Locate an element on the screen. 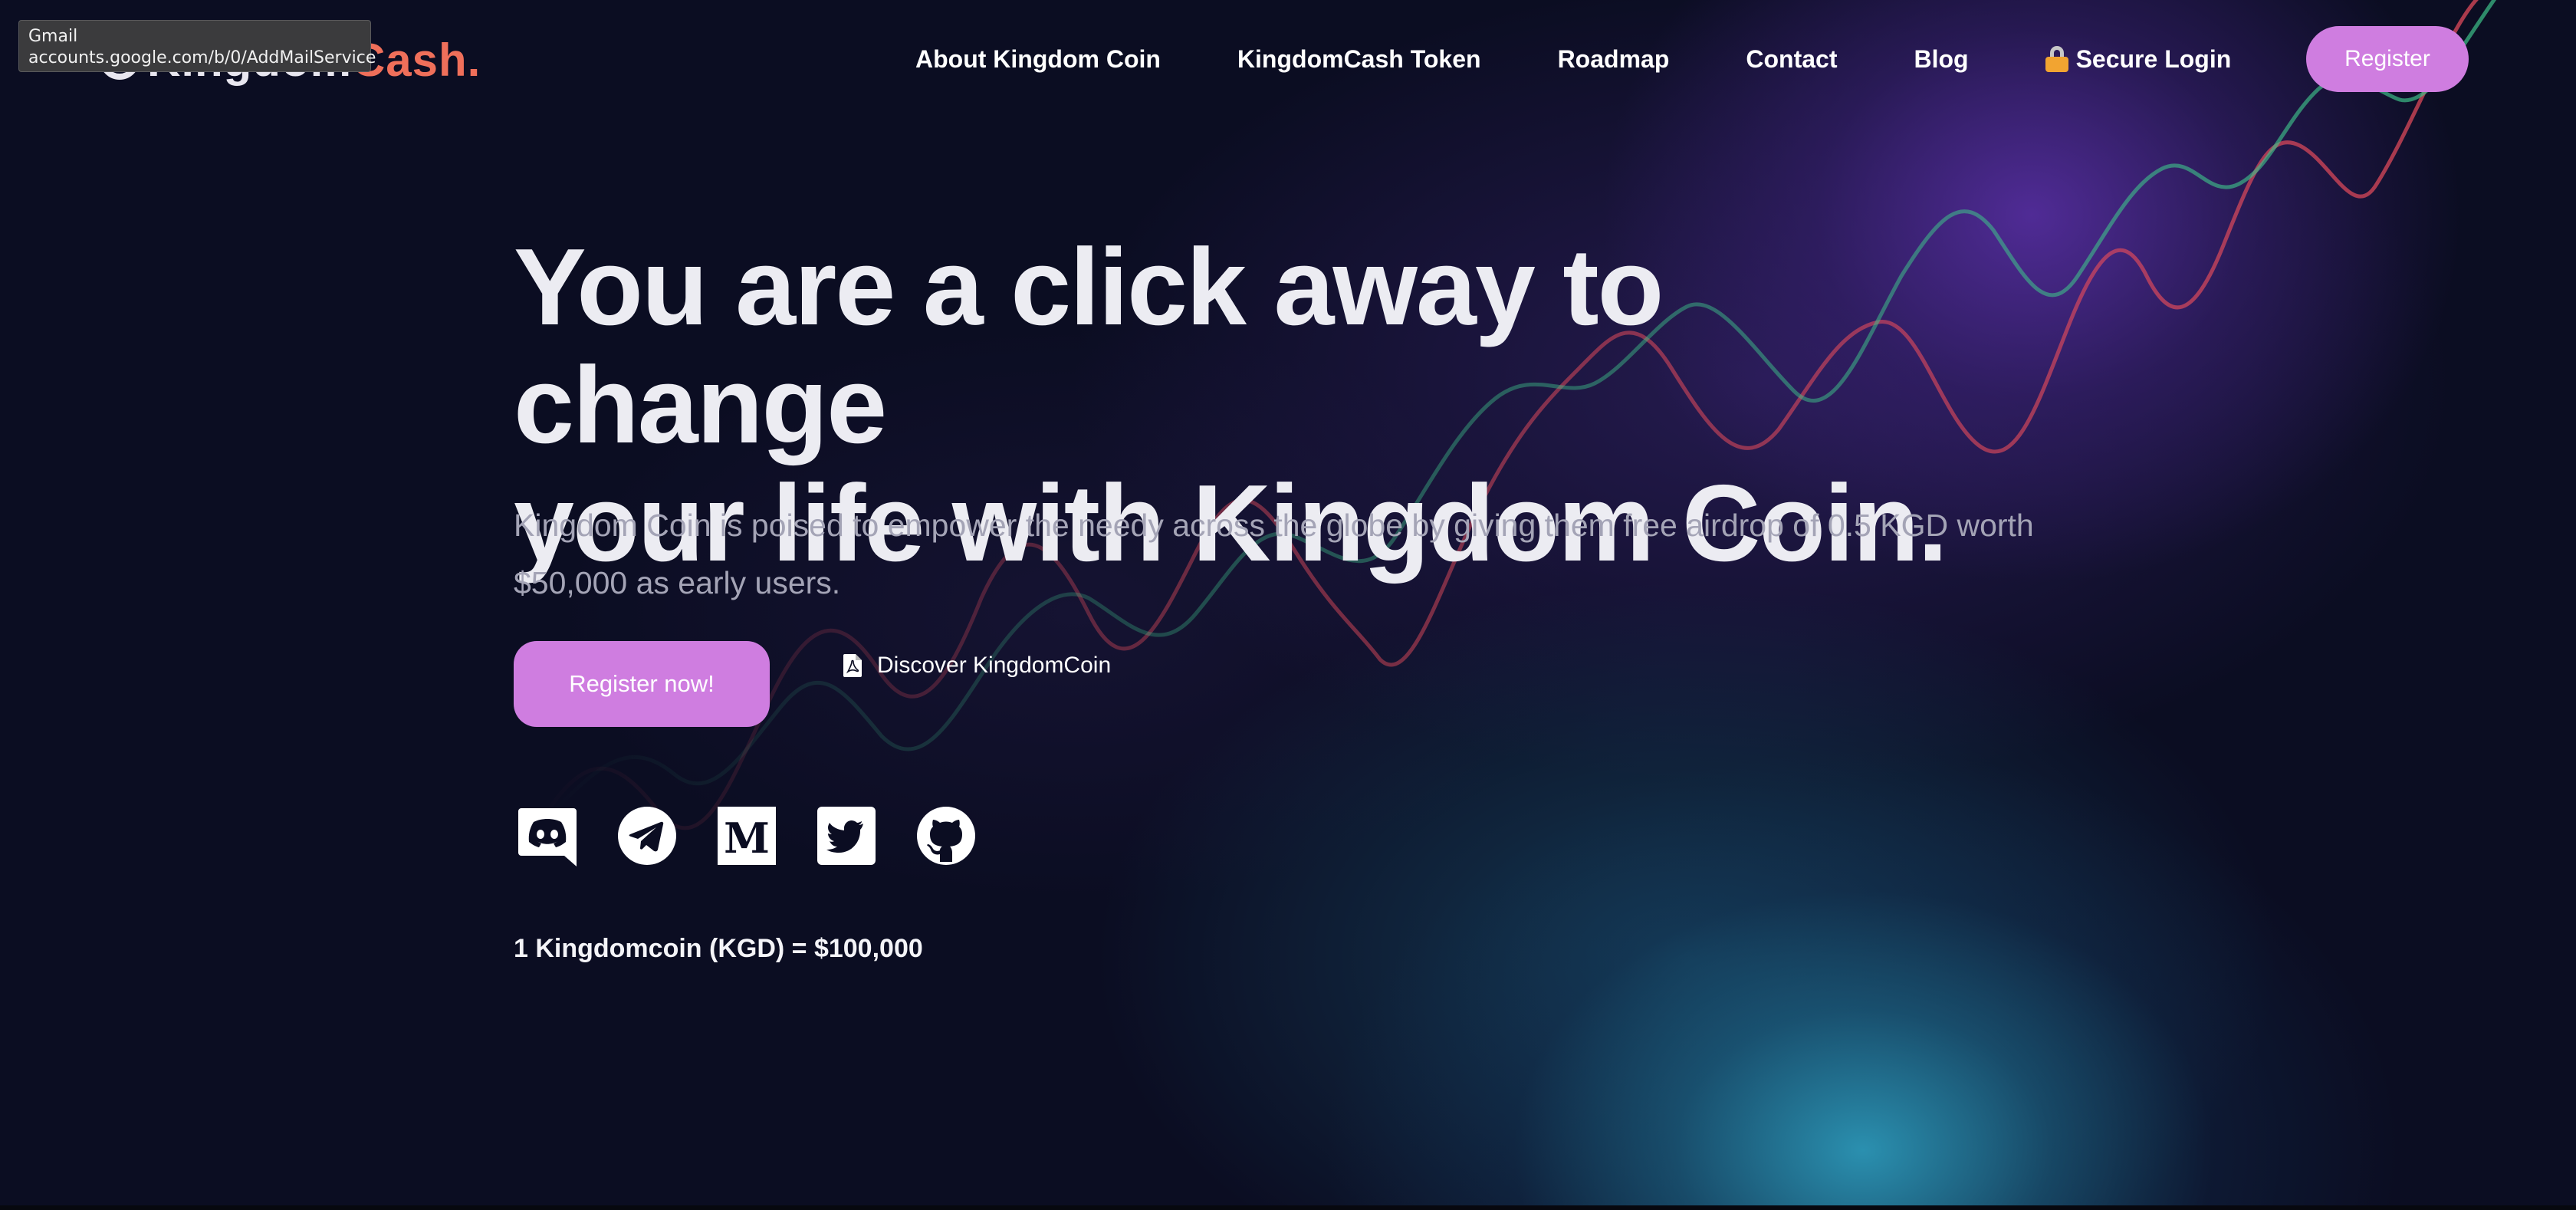  svg-text: M is located at coordinates (747, 838).